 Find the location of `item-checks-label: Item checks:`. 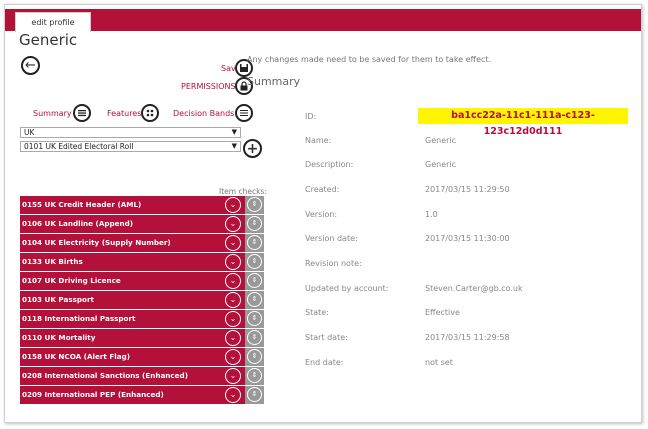

item-checks-label: Item checks: is located at coordinates (243, 191).